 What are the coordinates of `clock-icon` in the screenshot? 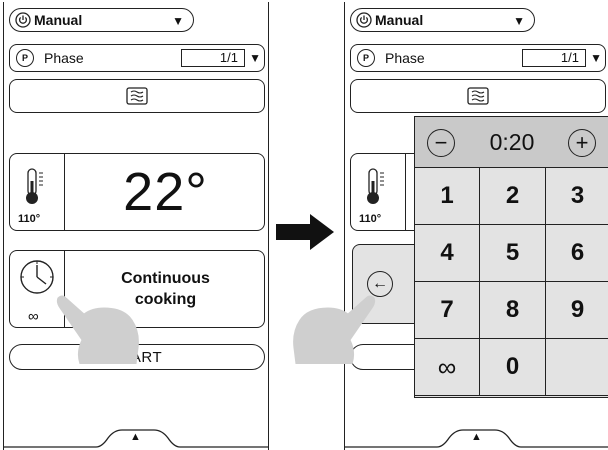 It's located at (37, 277).